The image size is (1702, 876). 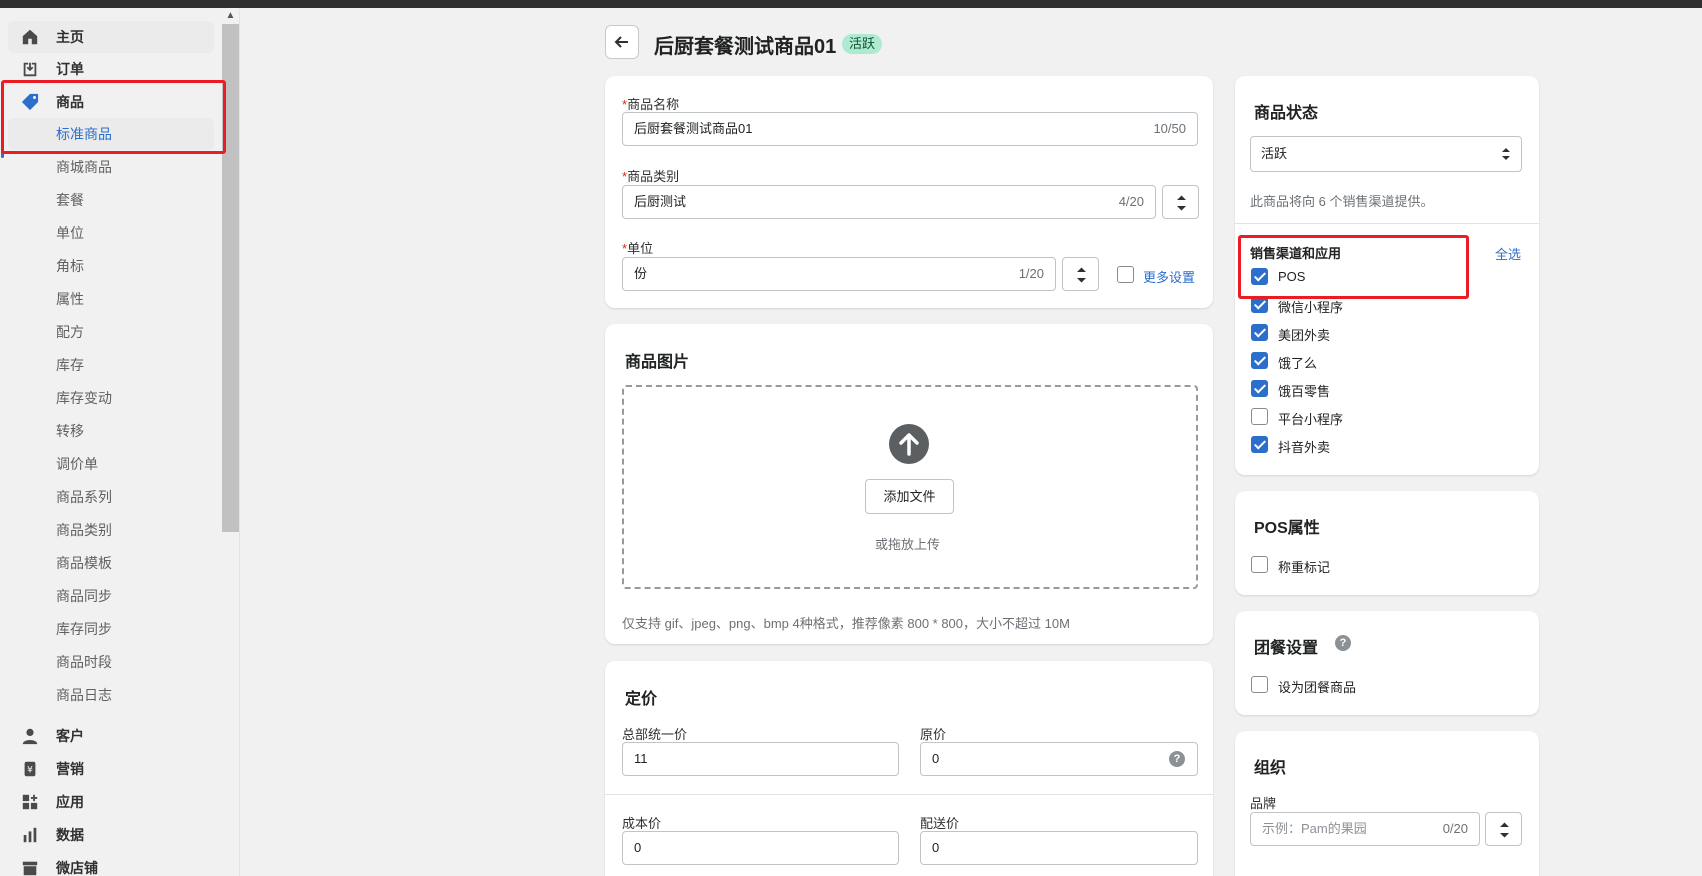 What do you see at coordinates (1508, 253) in the screenshot?
I see `select-all-link: 全选` at bounding box center [1508, 253].